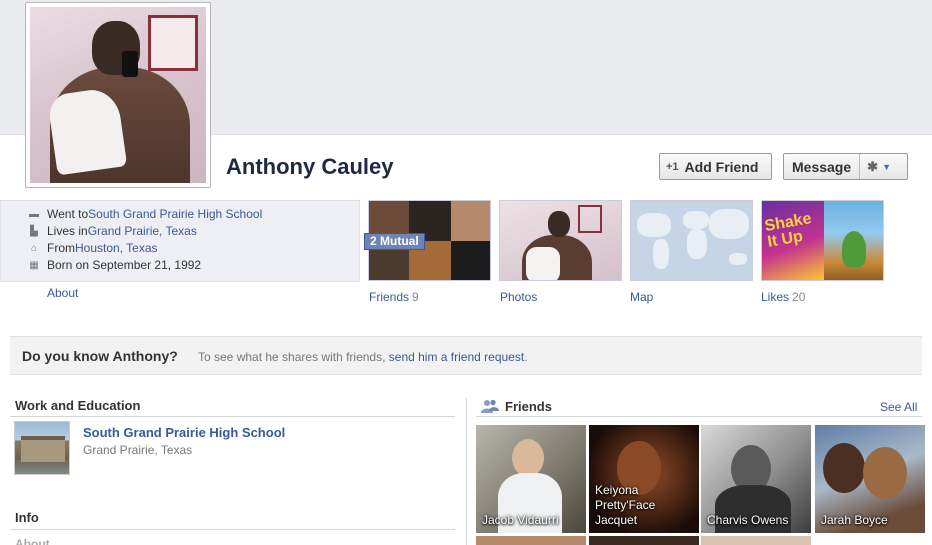 The width and height of the screenshot is (932, 545). What do you see at coordinates (531, 479) in the screenshot?
I see `friend-card: Jacob Vidaurri` at bounding box center [531, 479].